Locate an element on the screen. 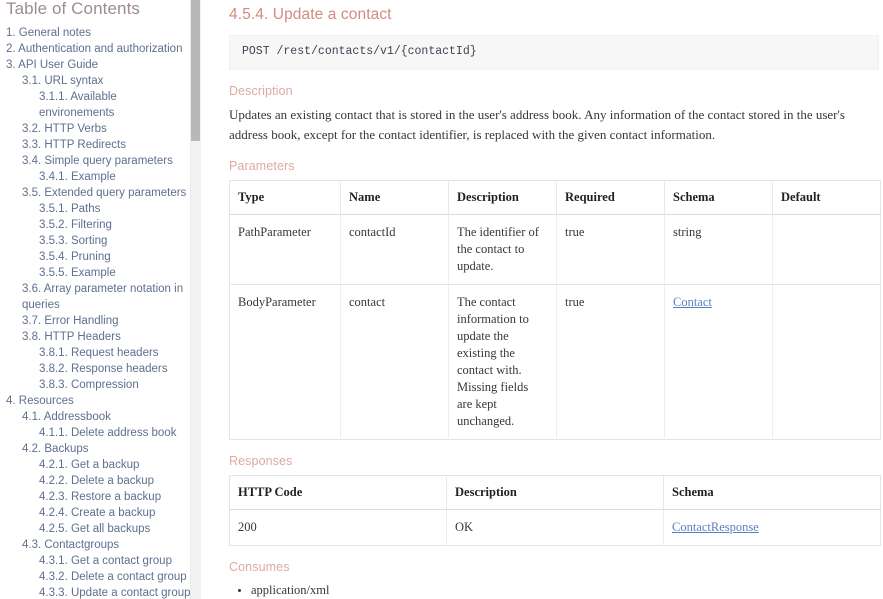 The height and width of the screenshot is (599, 883). sidebar-scrollbar-thumb is located at coordinates (195, 70).